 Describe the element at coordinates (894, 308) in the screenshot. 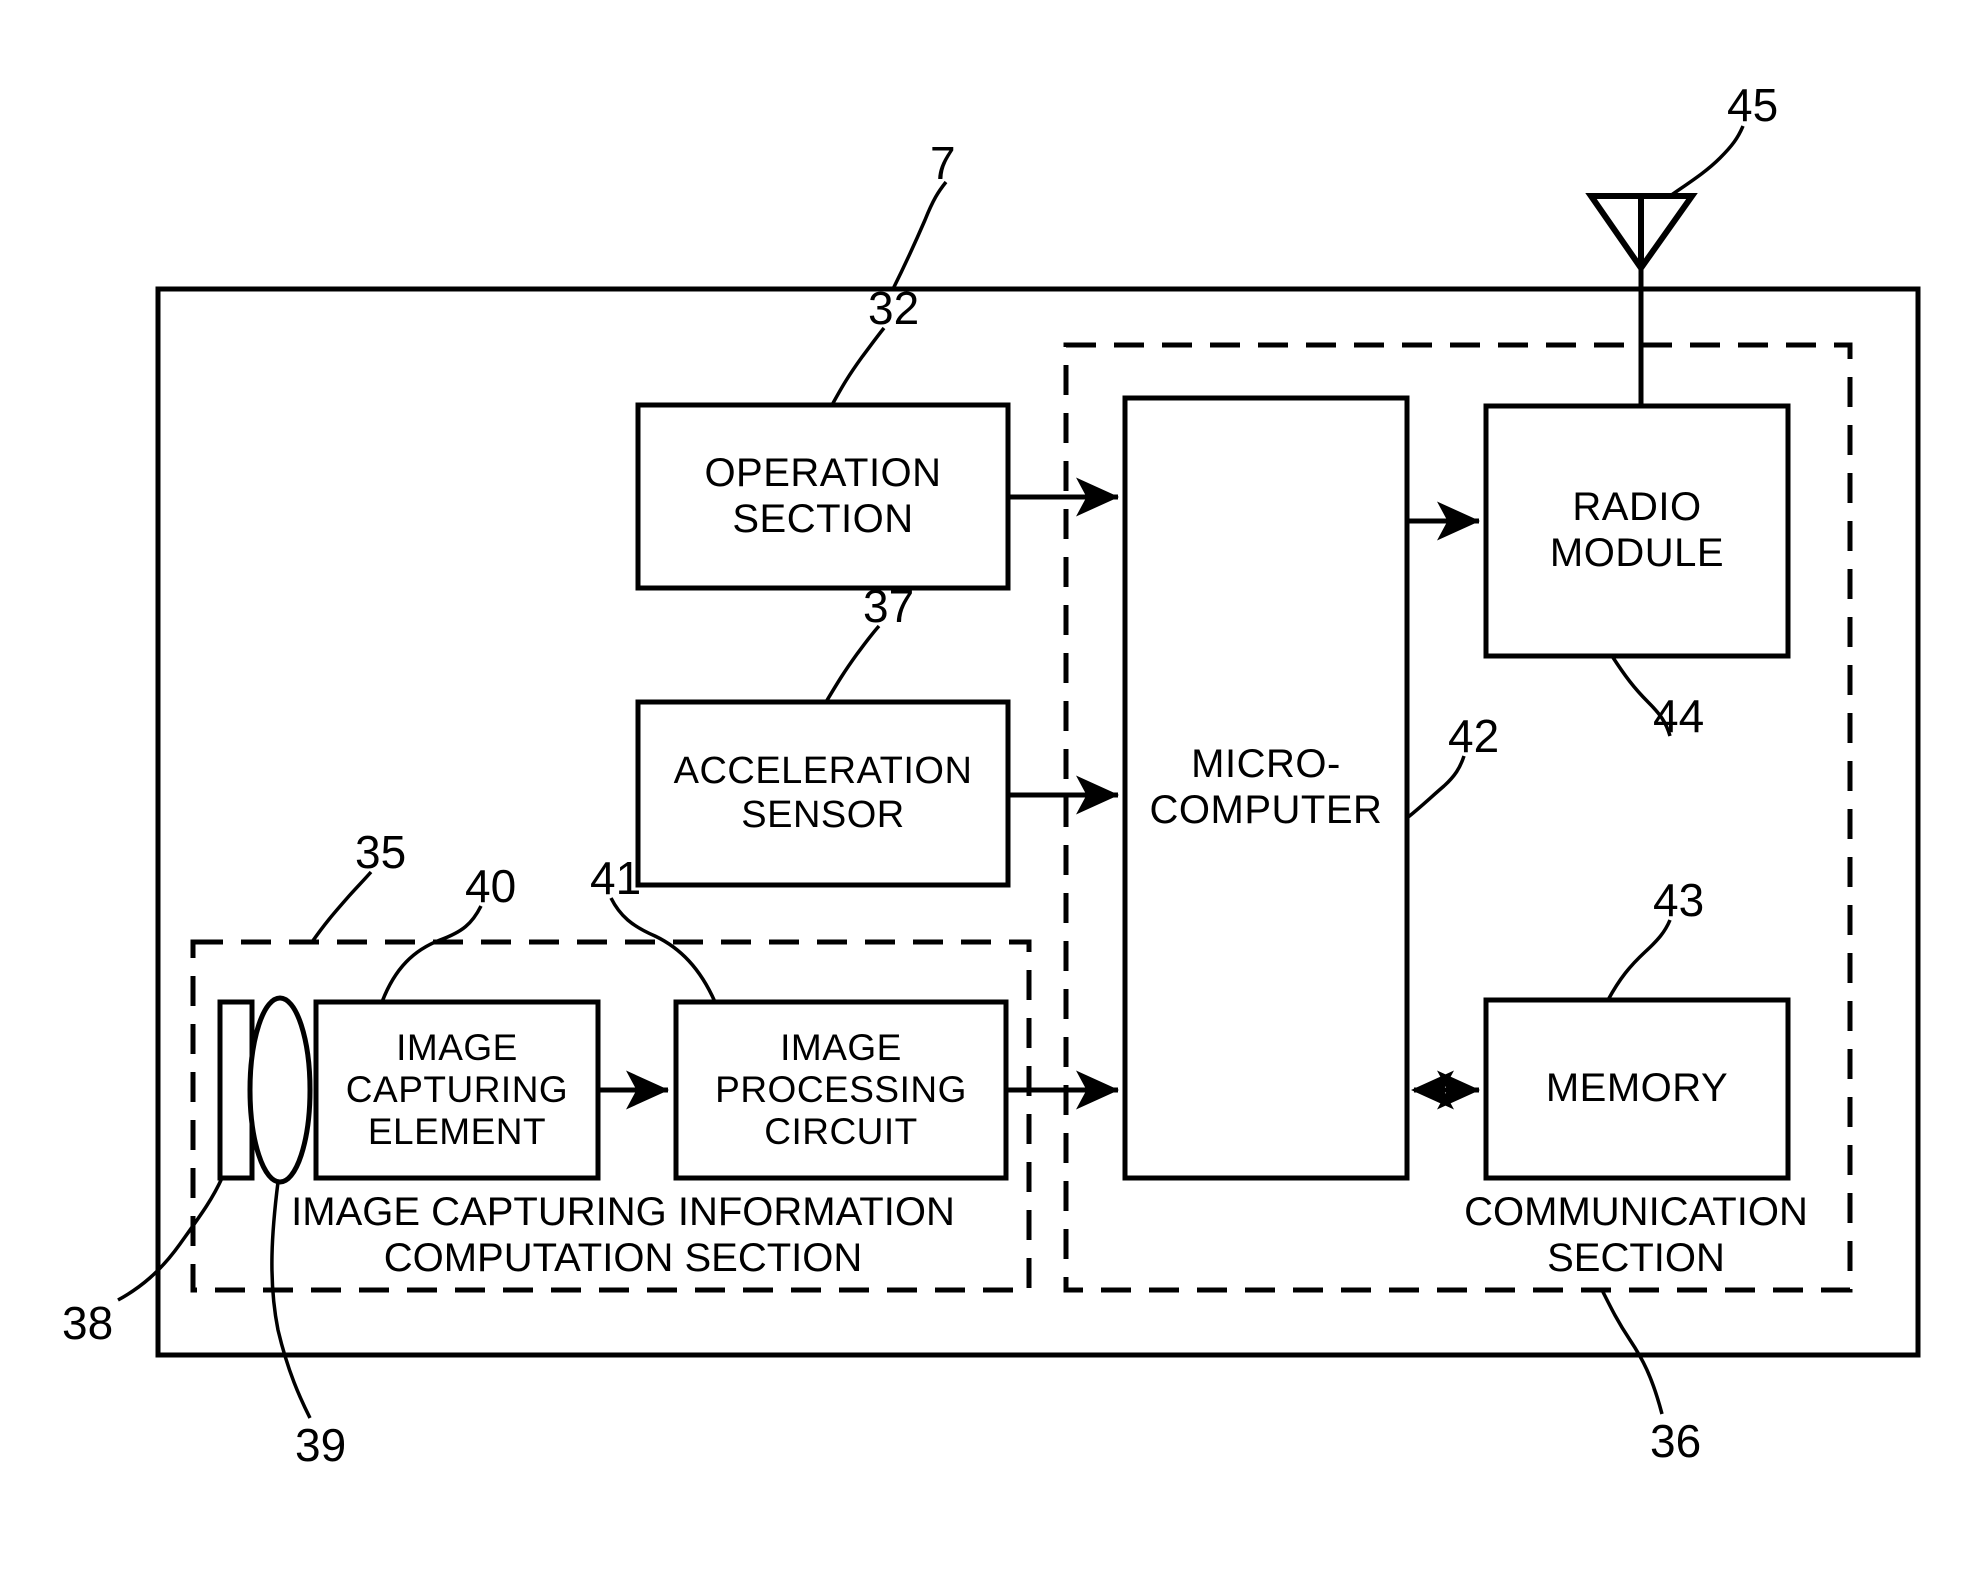

I see `ref-numeral-32: 32` at that location.